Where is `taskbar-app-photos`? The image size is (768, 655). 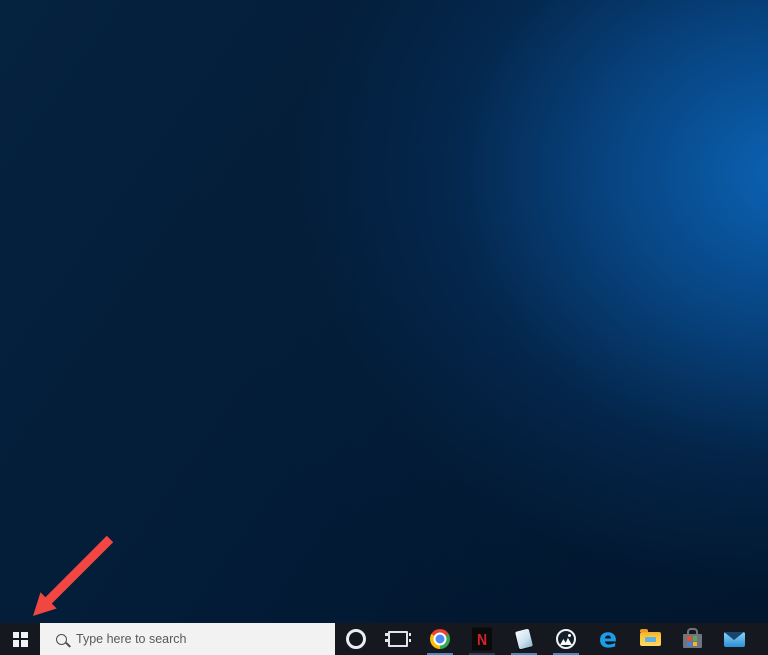 taskbar-app-photos is located at coordinates (566, 639).